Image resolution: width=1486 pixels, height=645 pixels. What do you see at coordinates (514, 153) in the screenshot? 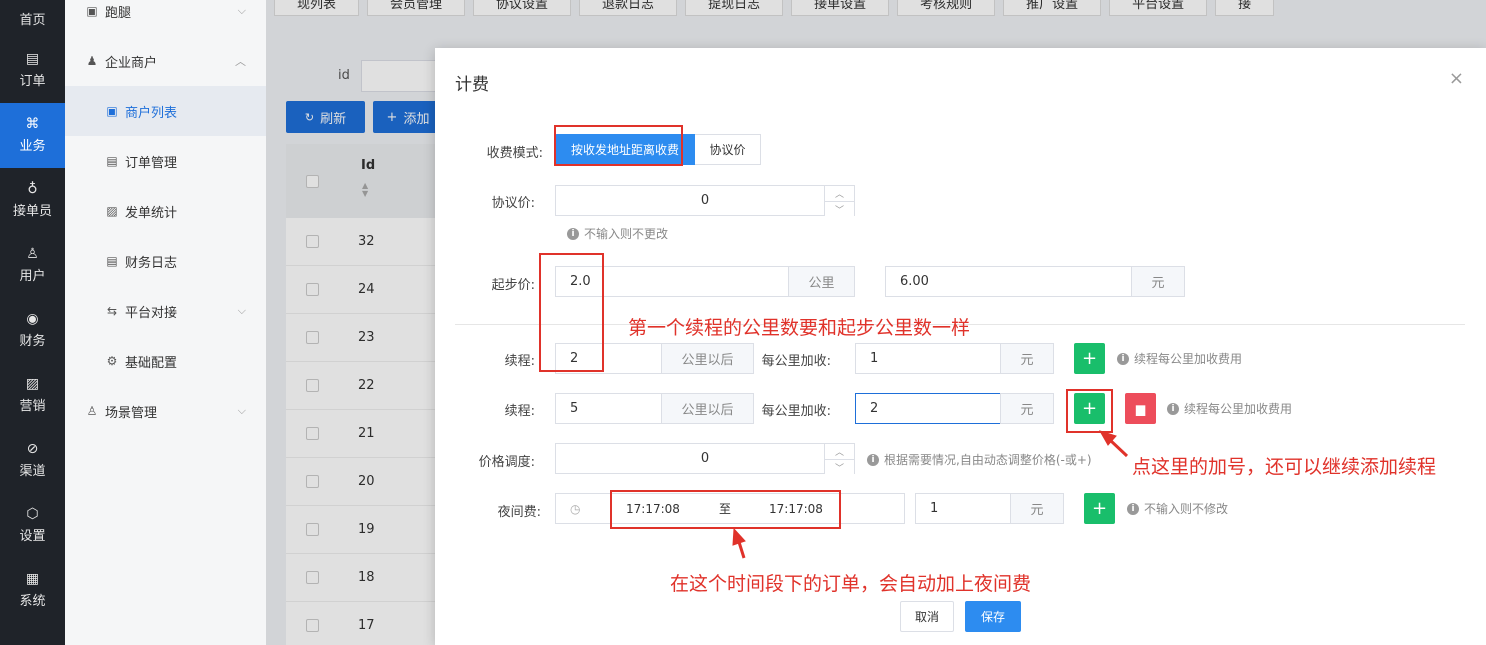
I see `mode-label: 收费模式:` at bounding box center [514, 153].